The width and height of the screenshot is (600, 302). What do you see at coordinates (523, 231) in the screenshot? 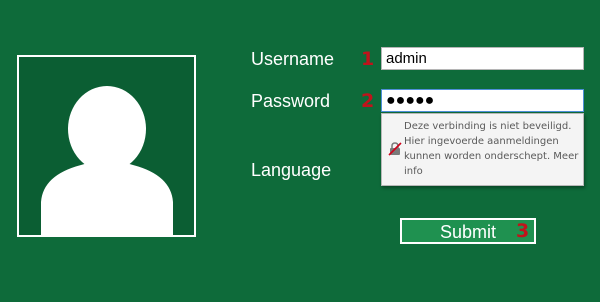
I see `step-marker-3: 3` at bounding box center [523, 231].